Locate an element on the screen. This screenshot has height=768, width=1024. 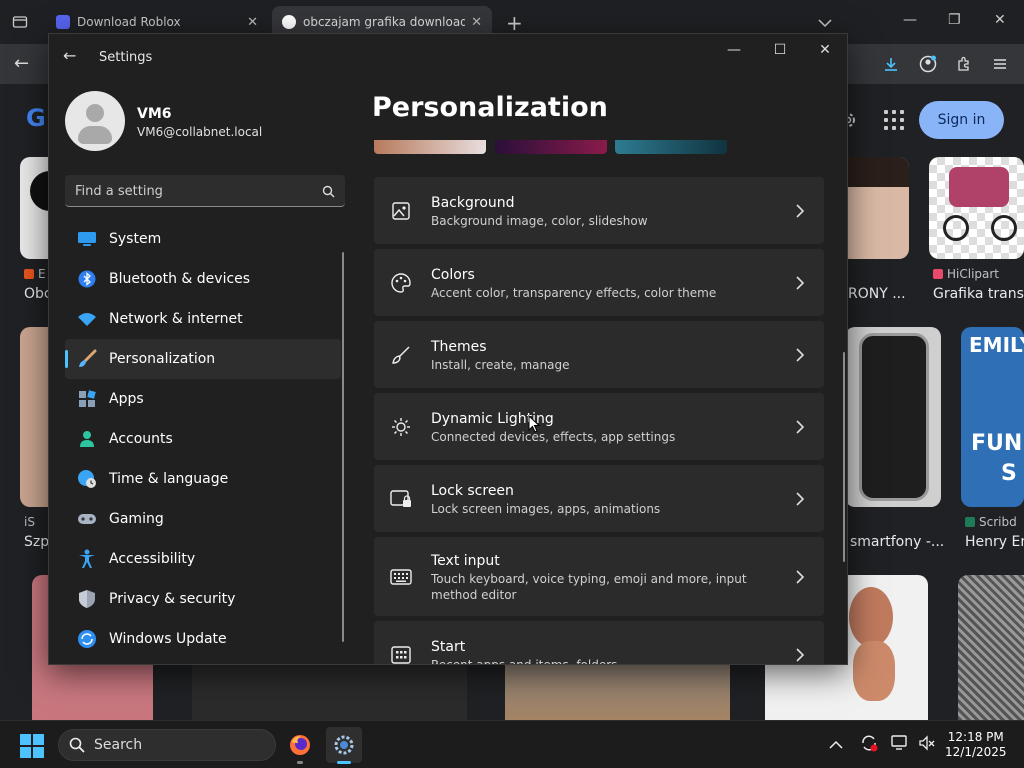
image-source: E is located at coordinates (35, 274).